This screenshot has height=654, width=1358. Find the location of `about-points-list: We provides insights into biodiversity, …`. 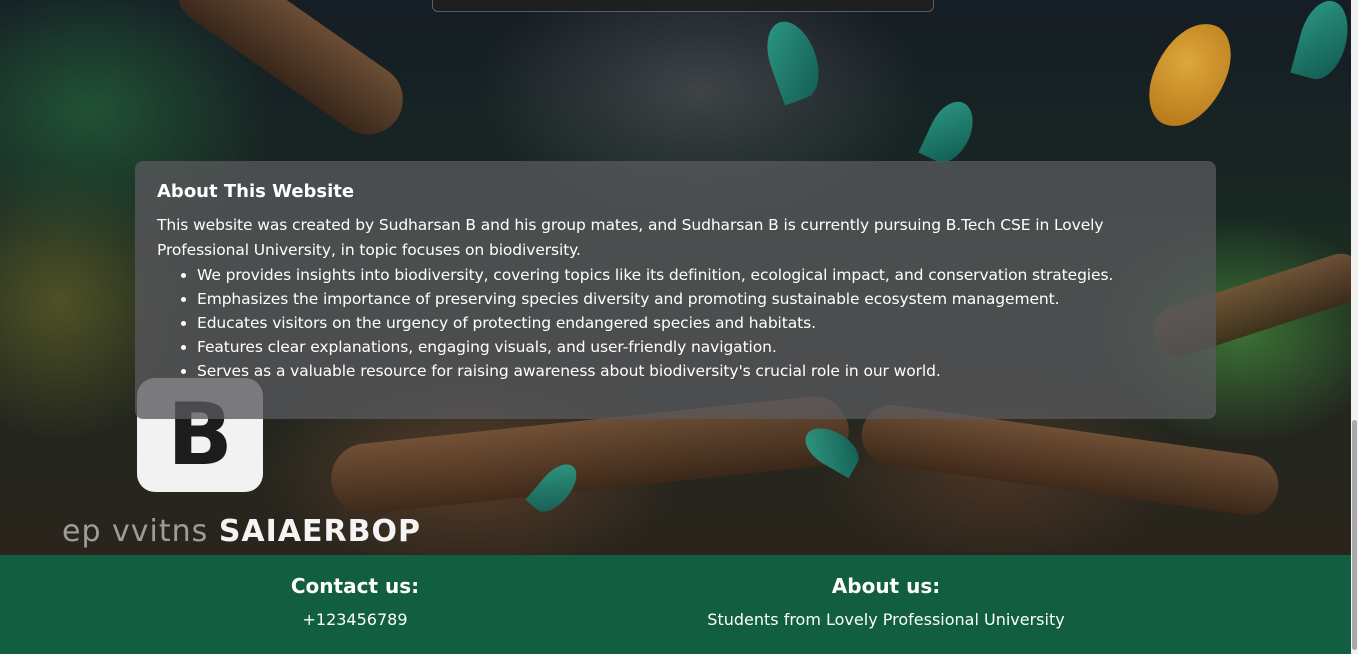

about-points-list: We provides insights into biodiversity, … is located at coordinates (675, 323).